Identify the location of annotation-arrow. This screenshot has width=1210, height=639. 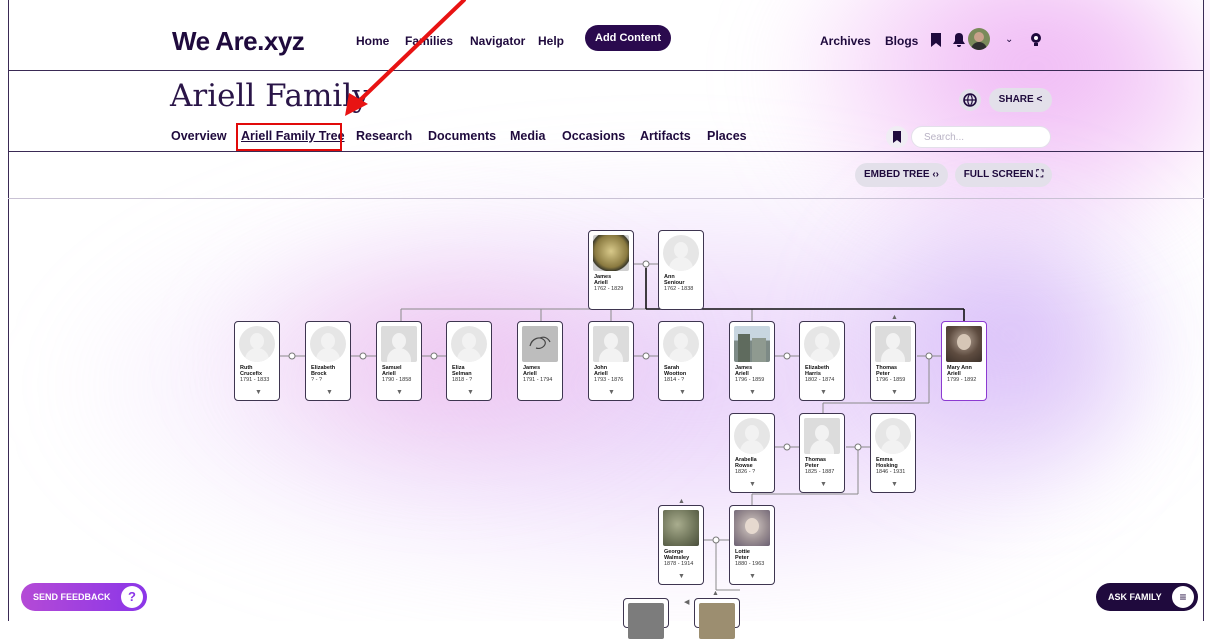
(405, 58).